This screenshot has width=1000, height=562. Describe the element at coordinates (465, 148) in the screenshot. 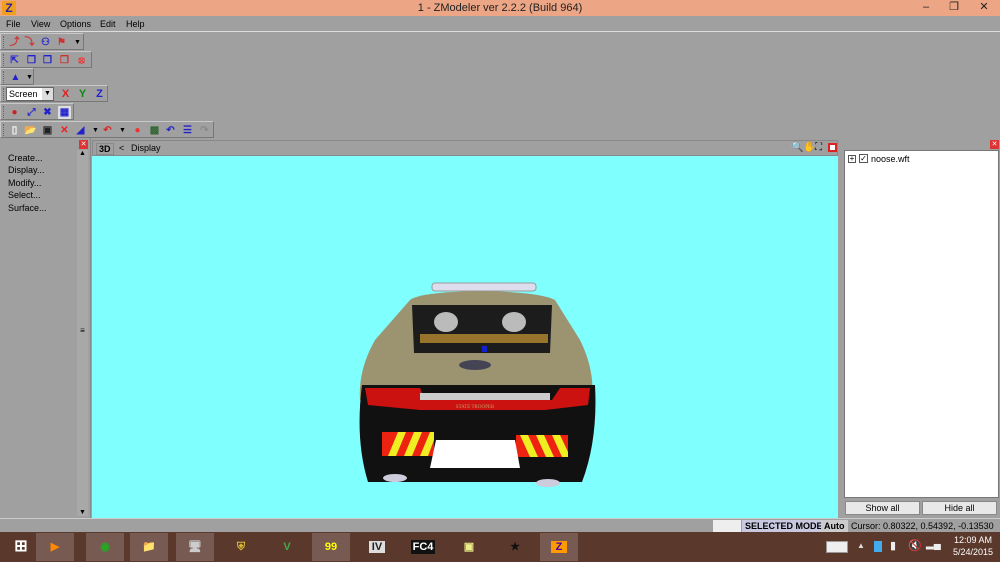

I see `viewport-header: 3D < Display 🔍 ✋ ⛶` at that location.